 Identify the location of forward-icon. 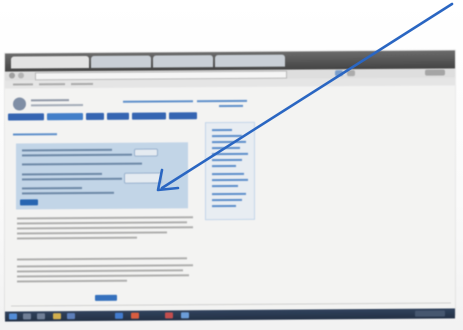
(21, 75).